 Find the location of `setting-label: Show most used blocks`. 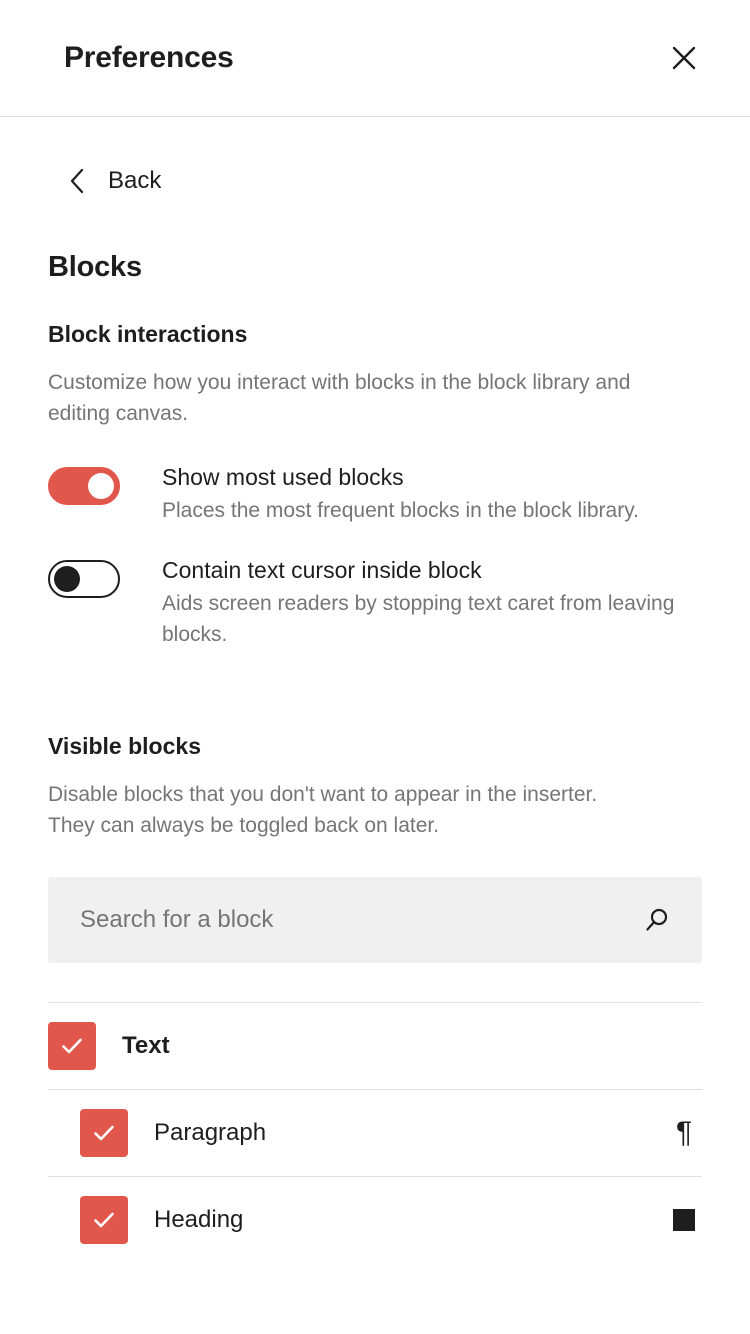

setting-label: Show most used blocks is located at coordinates (283, 477).